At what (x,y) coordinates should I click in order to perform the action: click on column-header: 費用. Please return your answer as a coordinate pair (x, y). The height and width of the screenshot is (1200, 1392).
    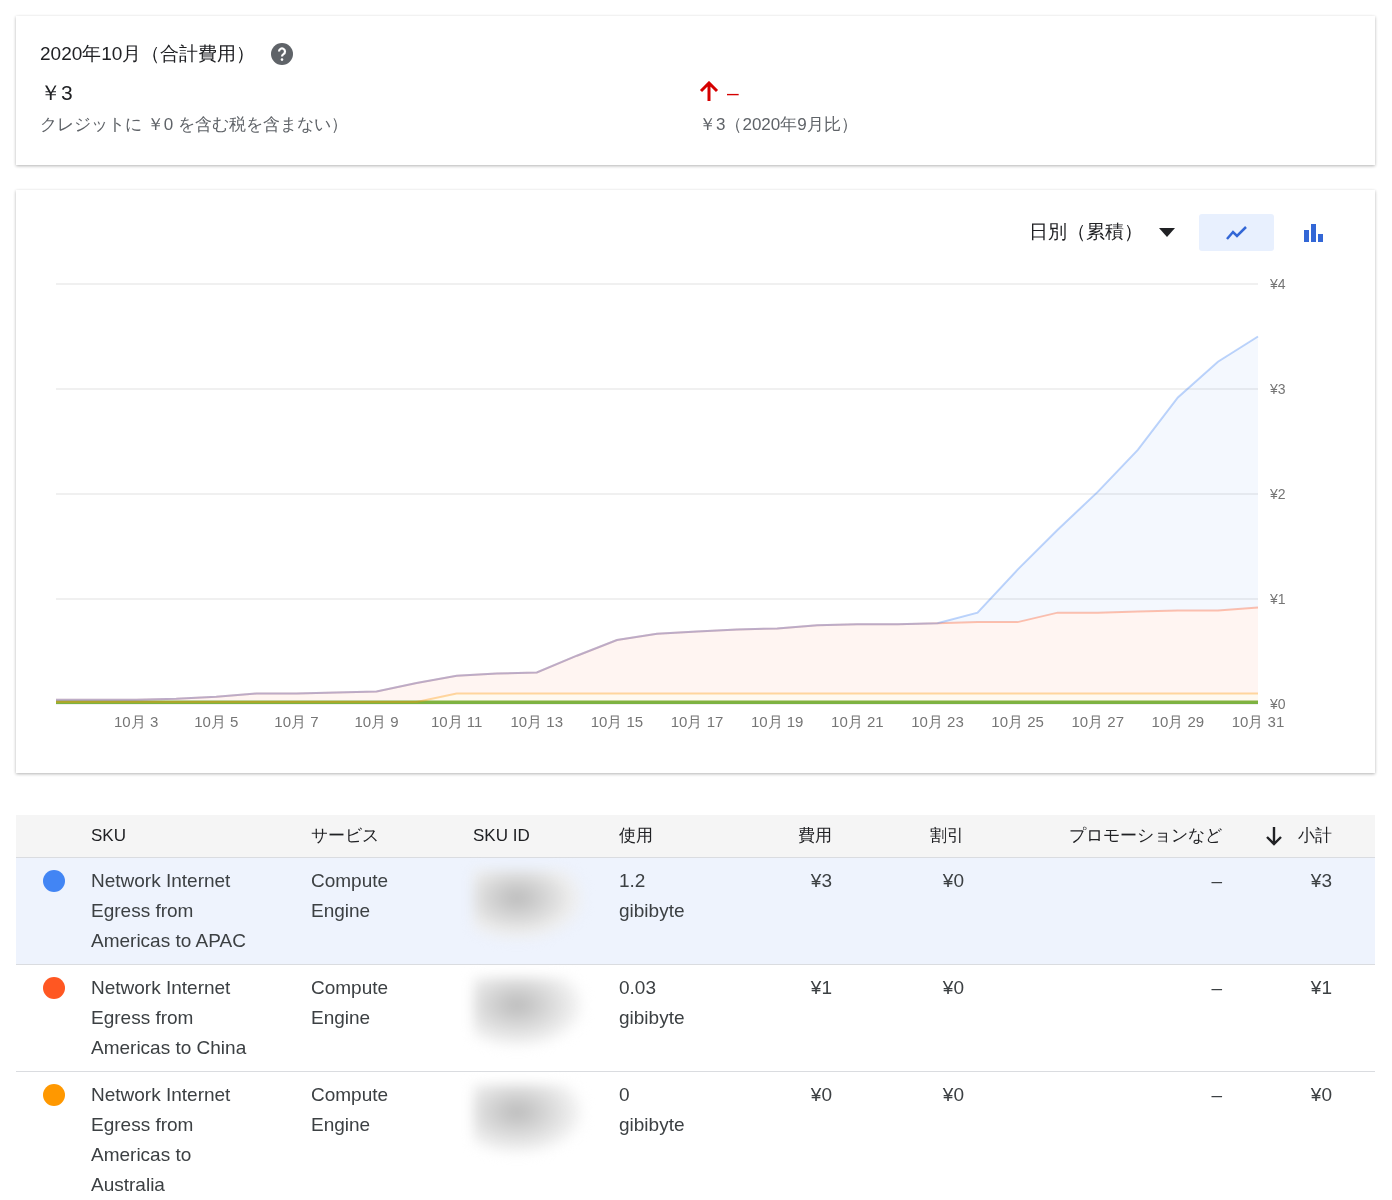
    Looking at the image, I should click on (815, 836).